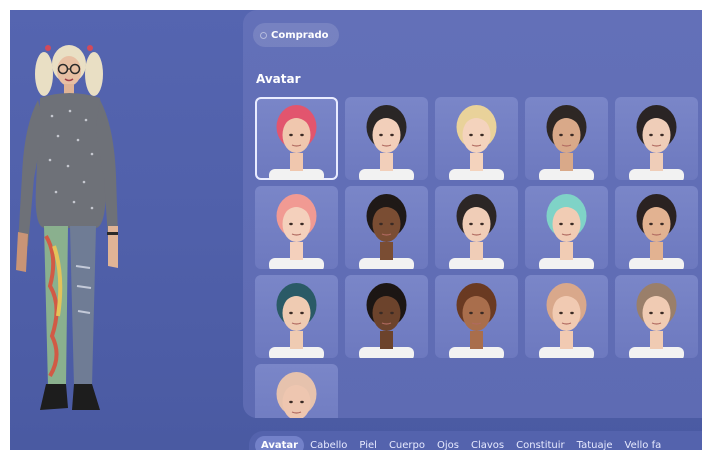  What do you see at coordinates (368, 443) in the screenshot?
I see `tab-piel: Piel` at bounding box center [368, 443].